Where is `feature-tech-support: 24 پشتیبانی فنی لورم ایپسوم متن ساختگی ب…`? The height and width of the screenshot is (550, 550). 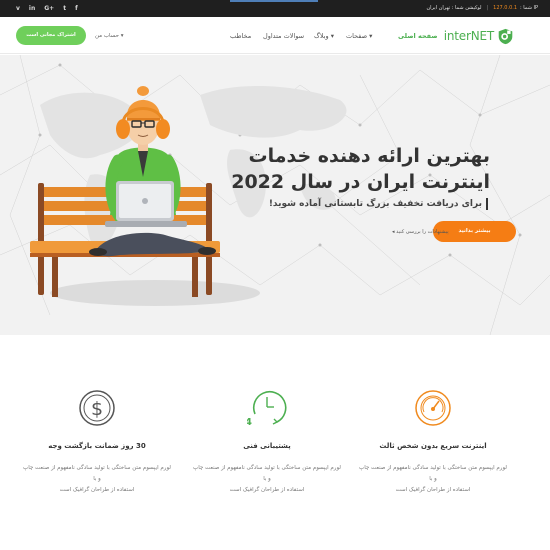 feature-tech-support: 24 پشتیبانی فنی لورم ایپسوم متن ساختگی ب… is located at coordinates (267, 442).